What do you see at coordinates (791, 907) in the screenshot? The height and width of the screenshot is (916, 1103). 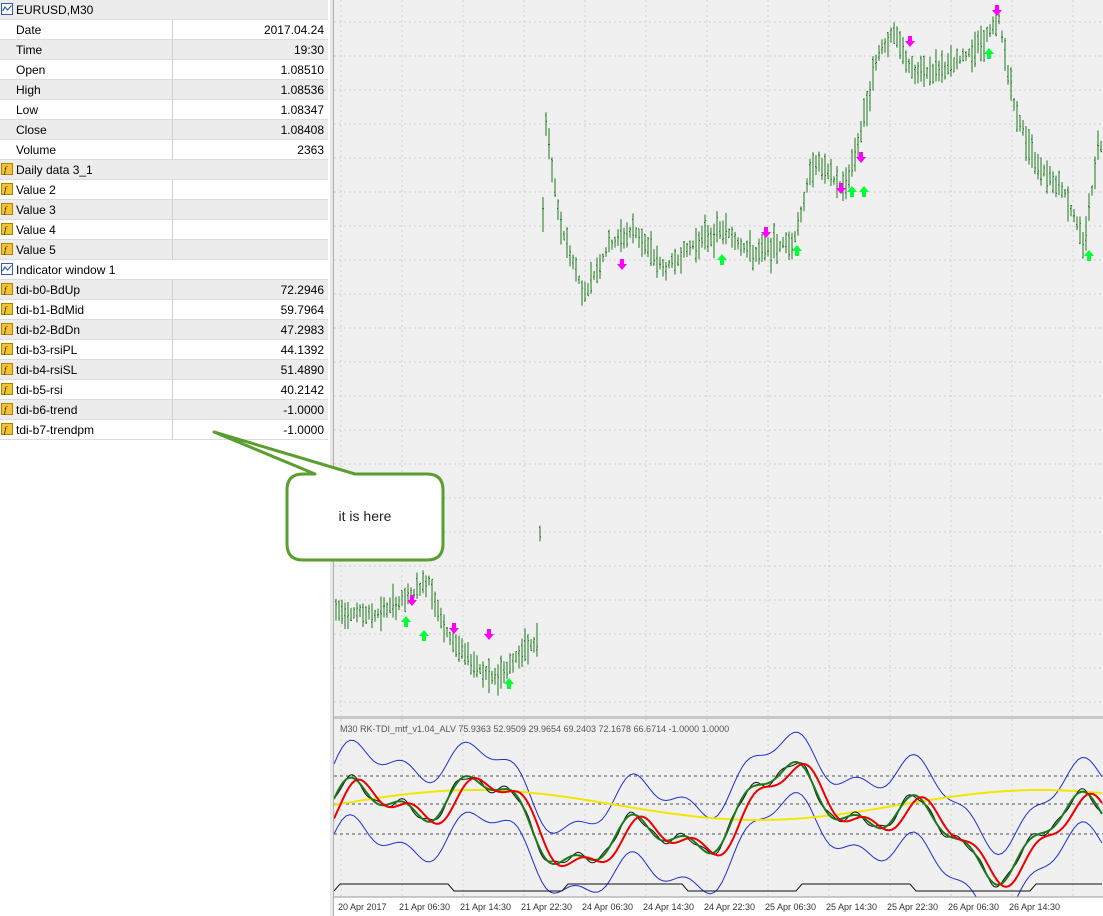 I see `x-tick-label: 25 Apr 06:30` at bounding box center [791, 907].